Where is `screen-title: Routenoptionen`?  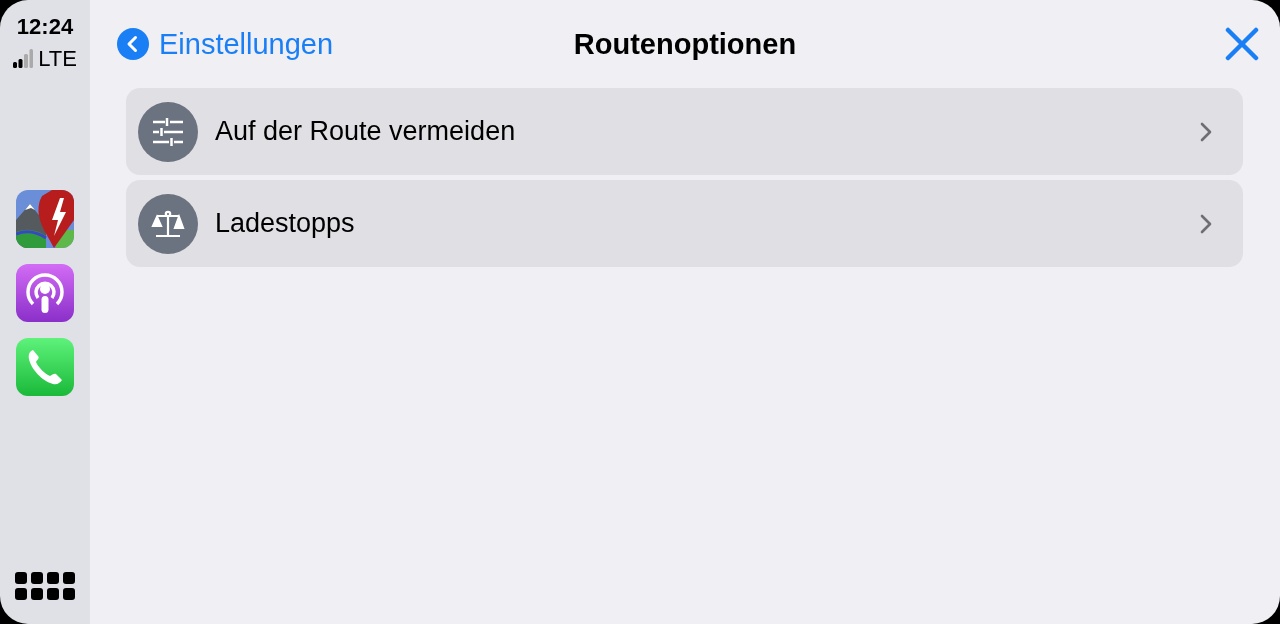 screen-title: Routenoptionen is located at coordinates (685, 44).